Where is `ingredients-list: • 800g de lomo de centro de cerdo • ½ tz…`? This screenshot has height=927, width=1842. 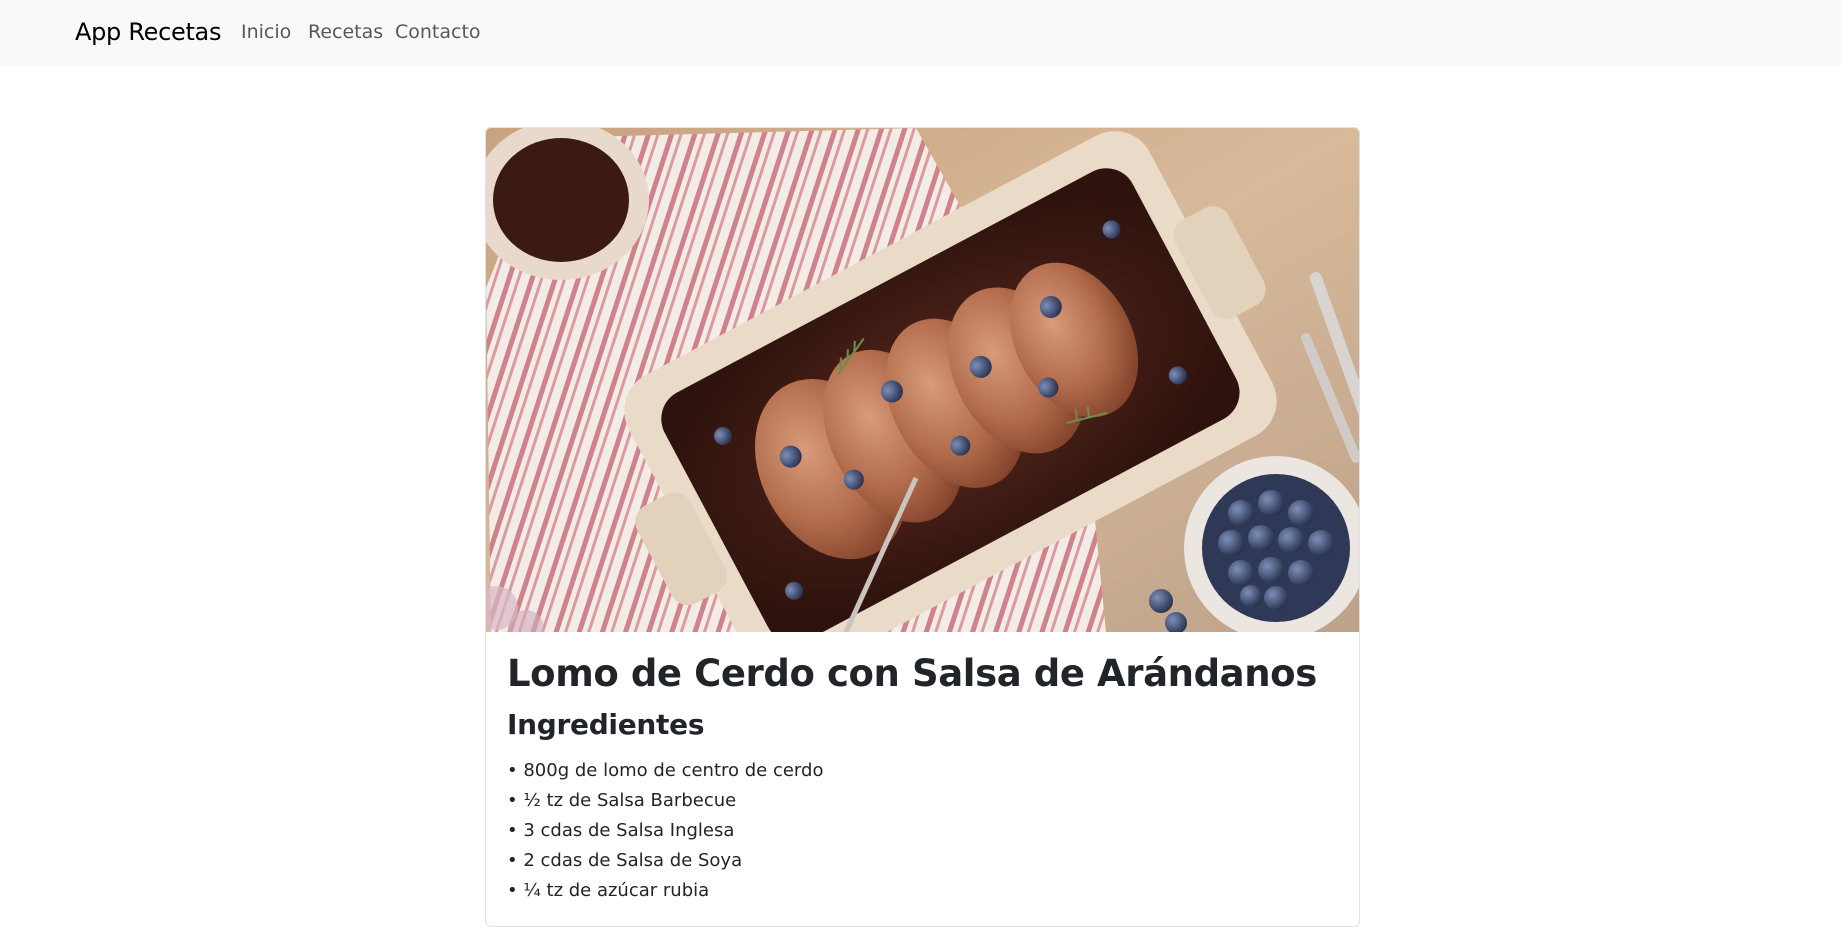 ingredients-list: • 800g de lomo de centro de cerdo • ½ tz… is located at coordinates (922, 831).